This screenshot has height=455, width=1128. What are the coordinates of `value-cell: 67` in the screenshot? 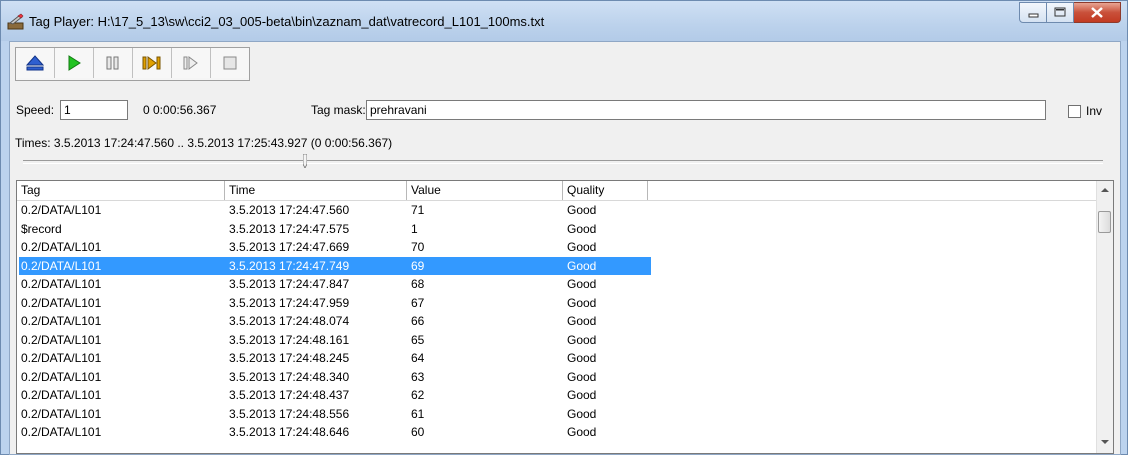 It's located at (418, 302).